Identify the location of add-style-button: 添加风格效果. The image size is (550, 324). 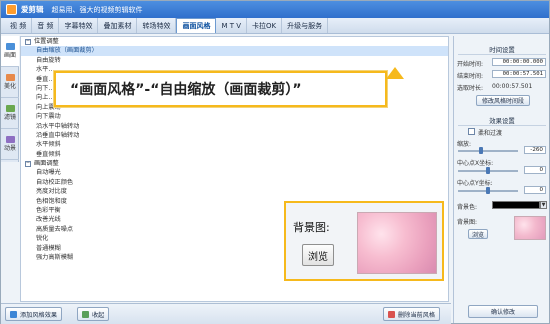
(34, 314).